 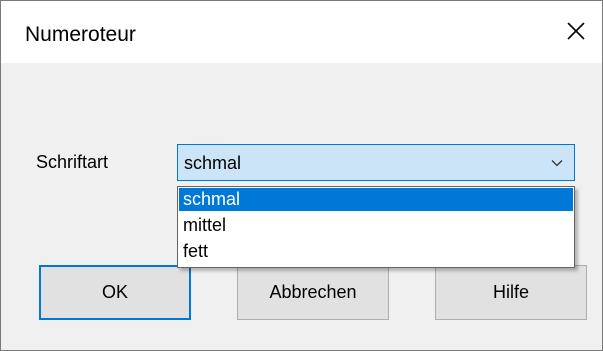 I want to click on close-icon, so click(x=576, y=31).